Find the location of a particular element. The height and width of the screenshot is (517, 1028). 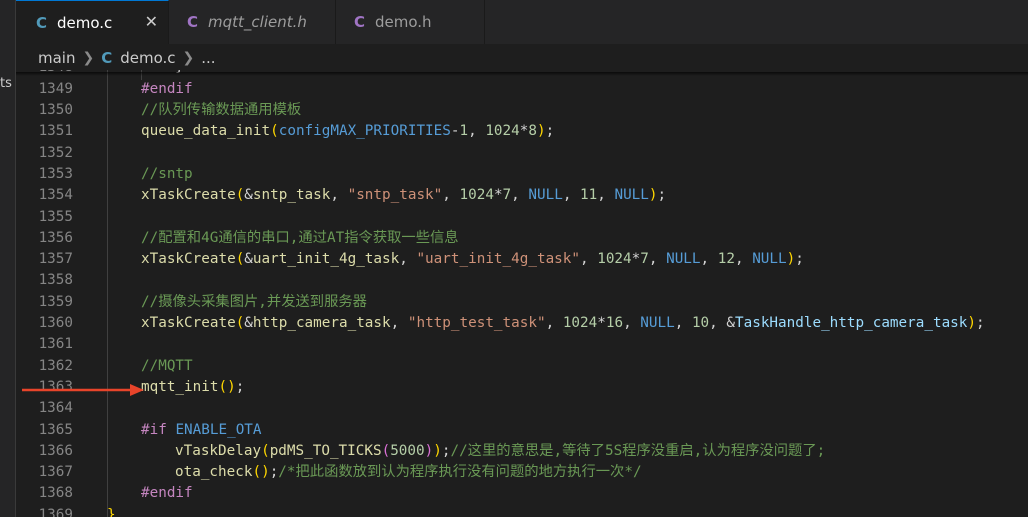

code-line: 1353 //sntp is located at coordinates (522, 174).